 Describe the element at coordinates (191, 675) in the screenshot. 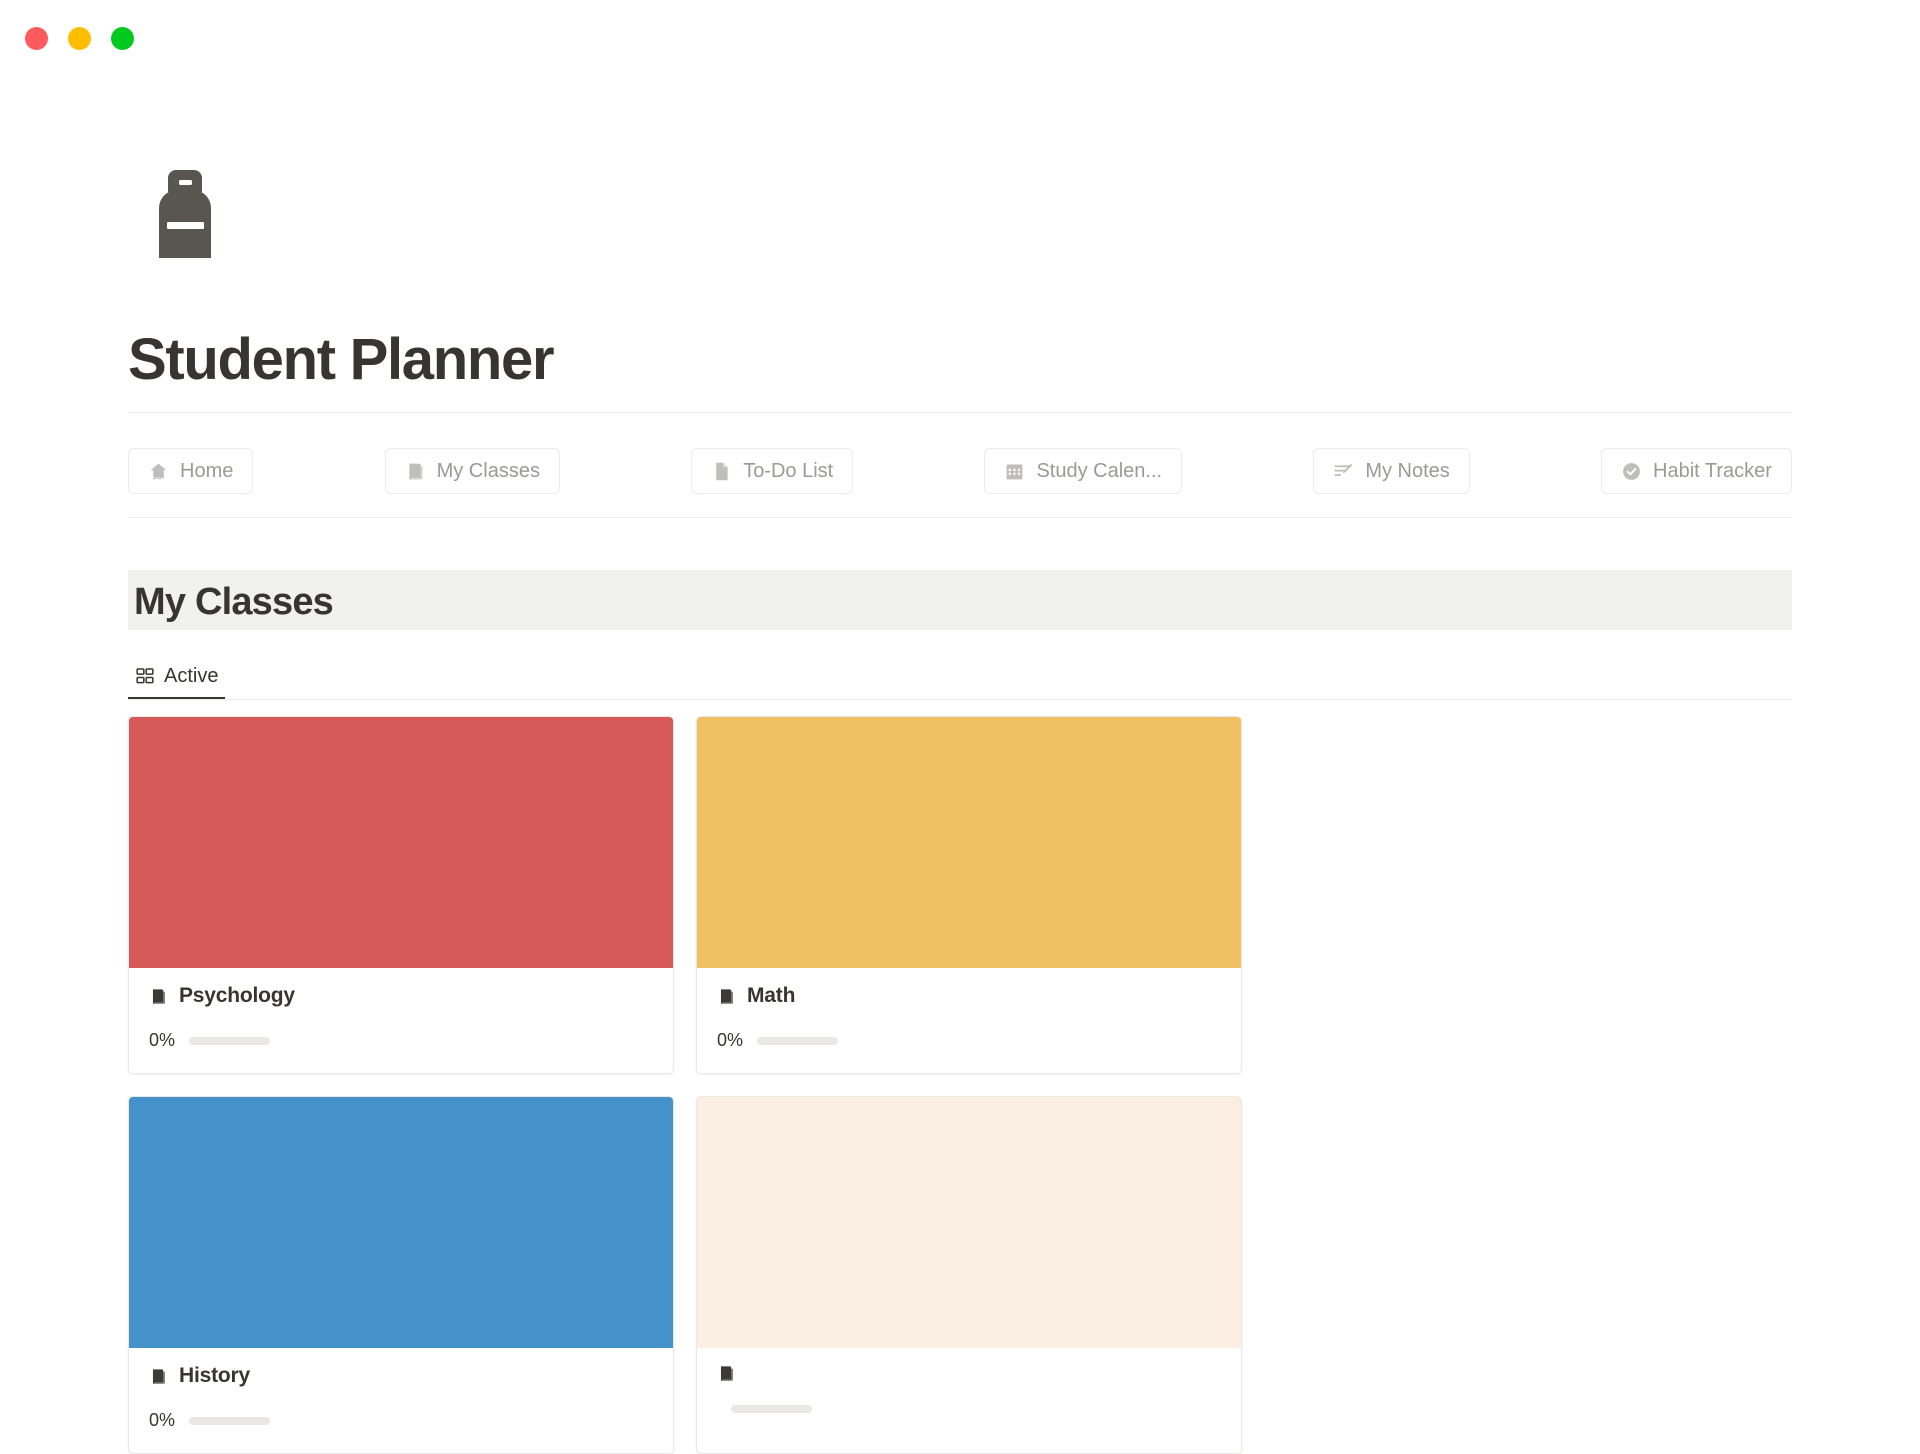

I see `view-tab-label: Active` at that location.